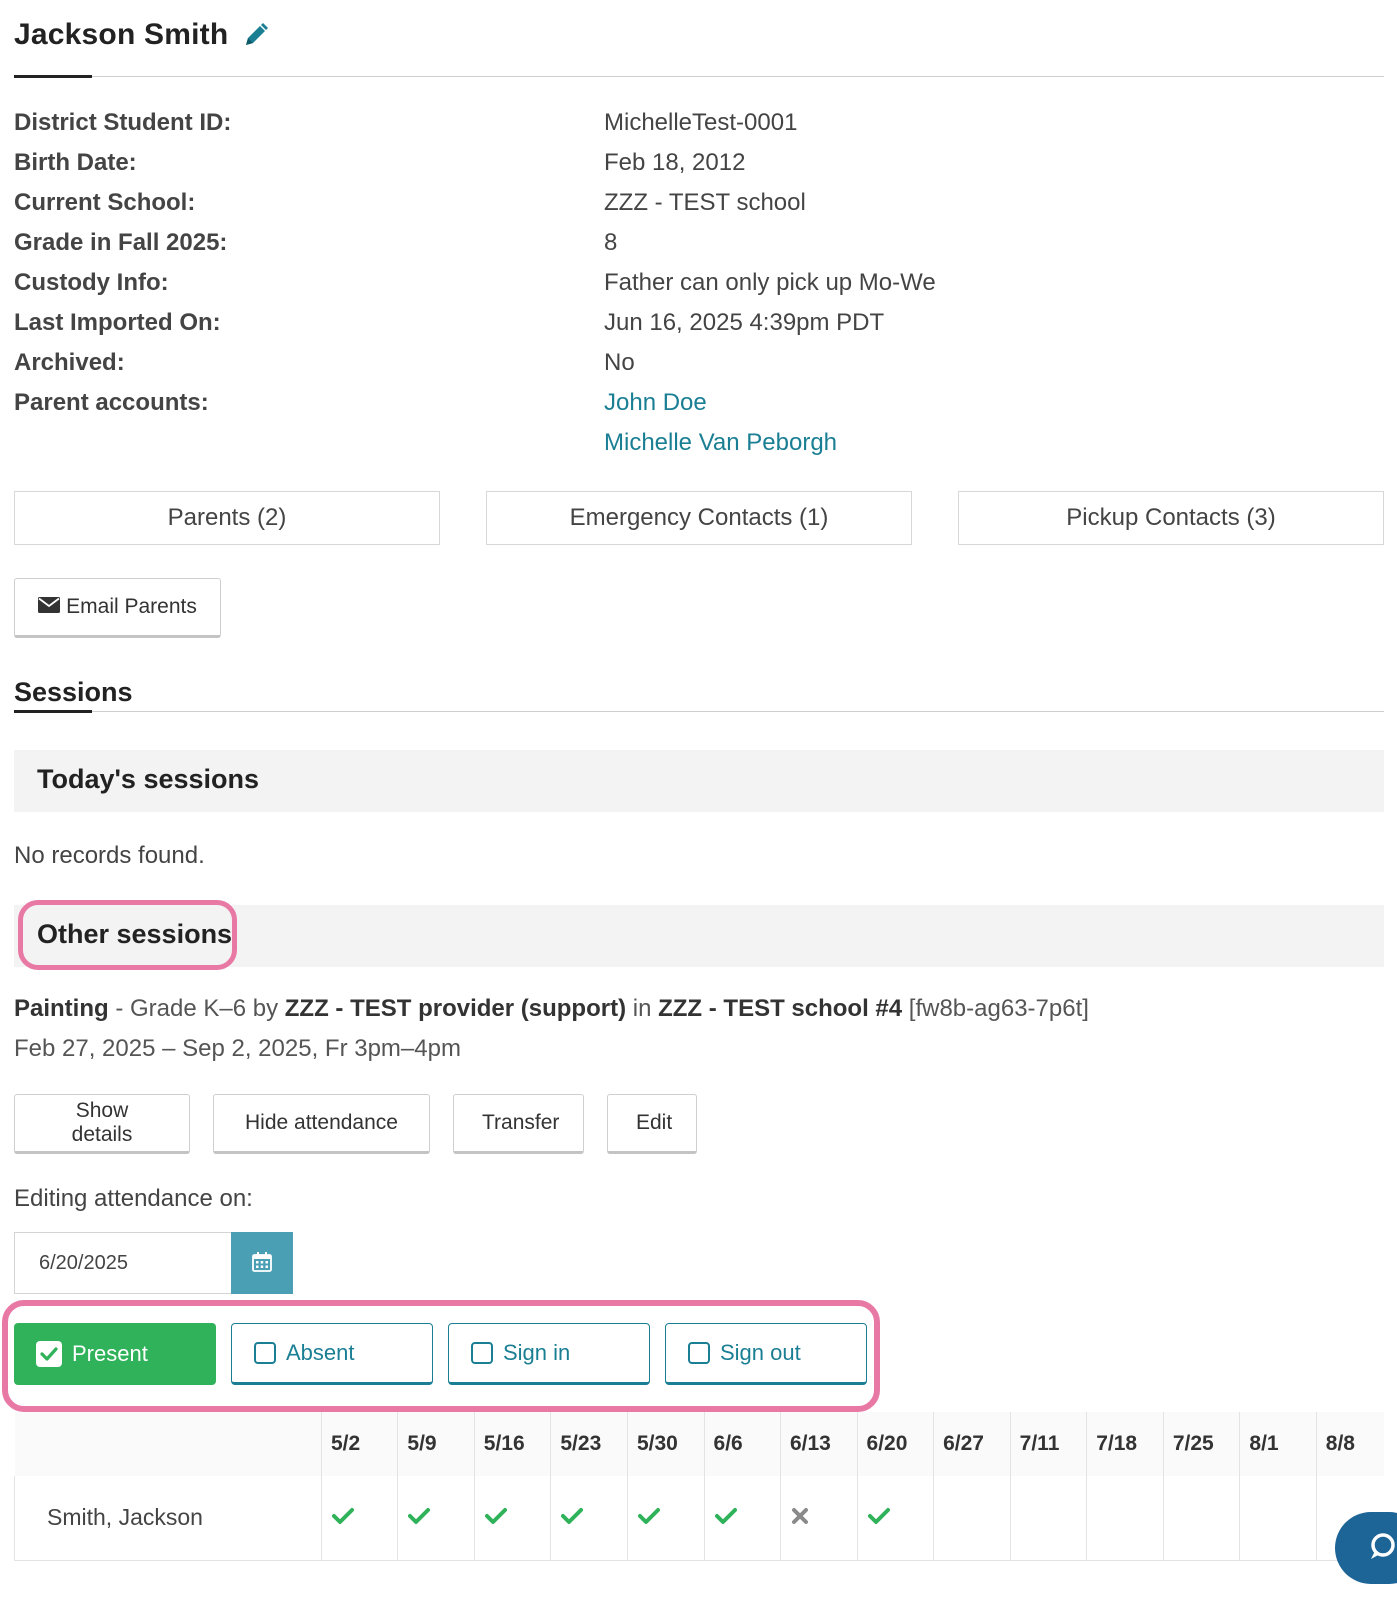  Describe the element at coordinates (102, 1124) in the screenshot. I see `show-details-button: Show details` at that location.